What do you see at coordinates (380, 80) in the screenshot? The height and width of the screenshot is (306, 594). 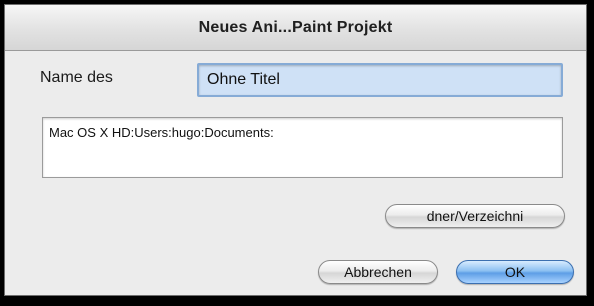 I see `name-input: Ohne Titel` at bounding box center [380, 80].